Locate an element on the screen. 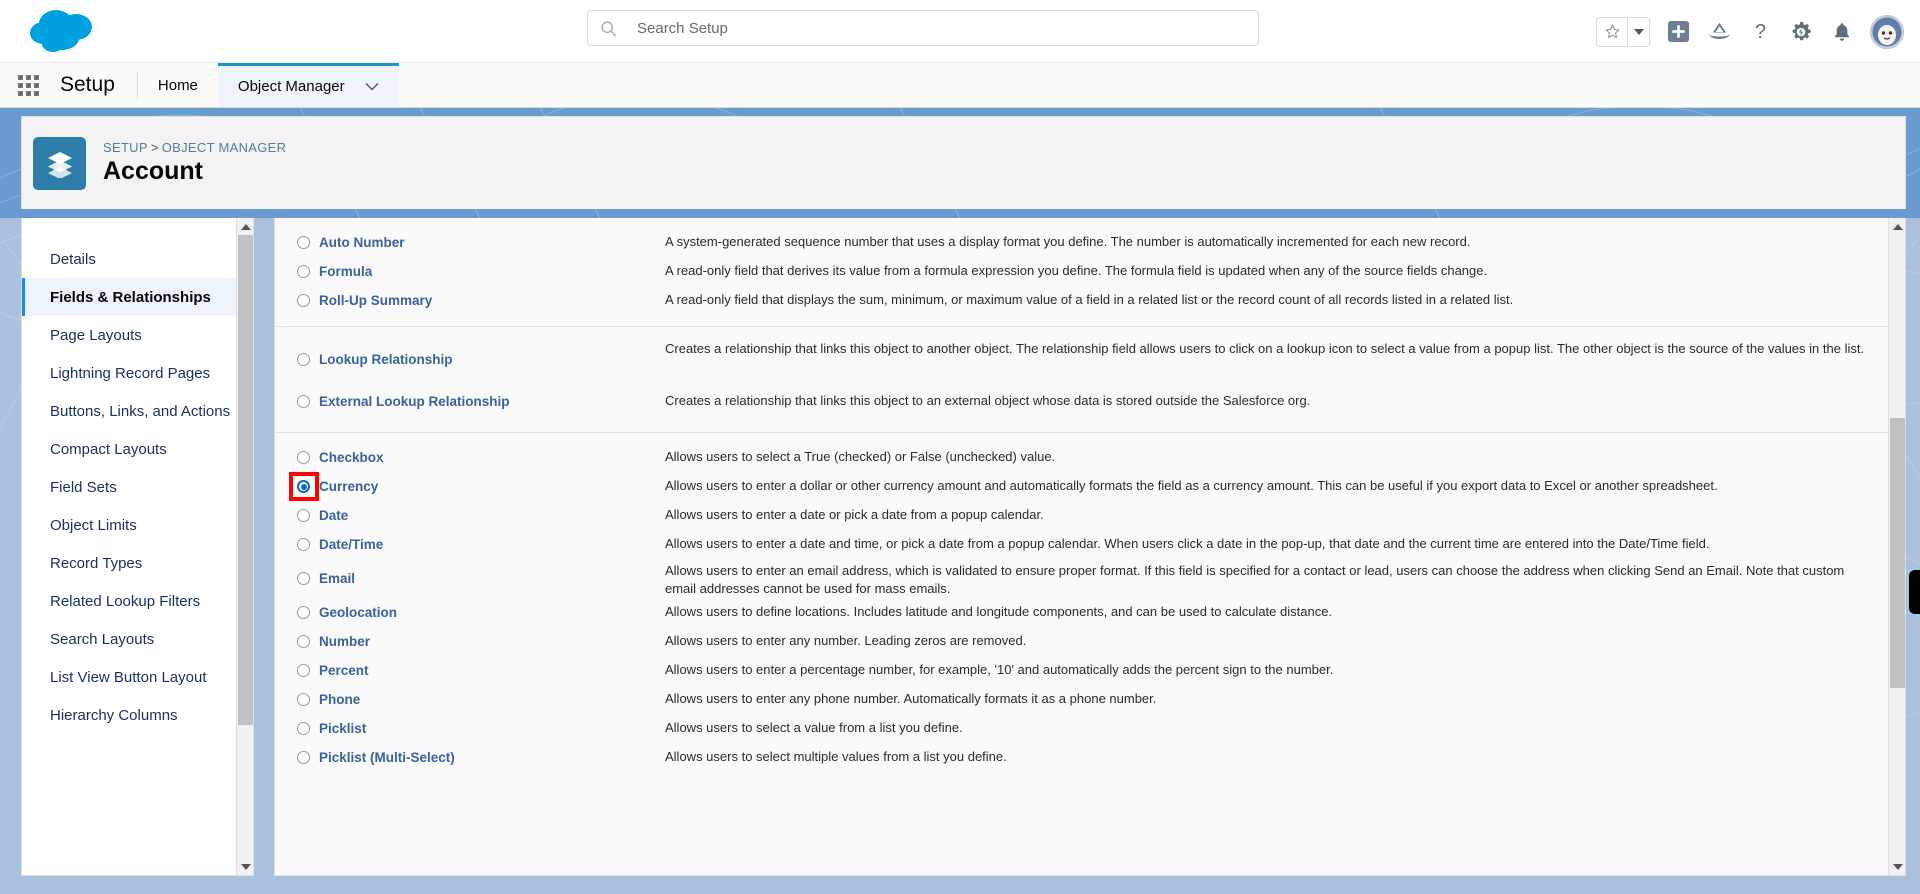 The height and width of the screenshot is (894, 1920). content-scroll-up-icon is located at coordinates (1897, 226).